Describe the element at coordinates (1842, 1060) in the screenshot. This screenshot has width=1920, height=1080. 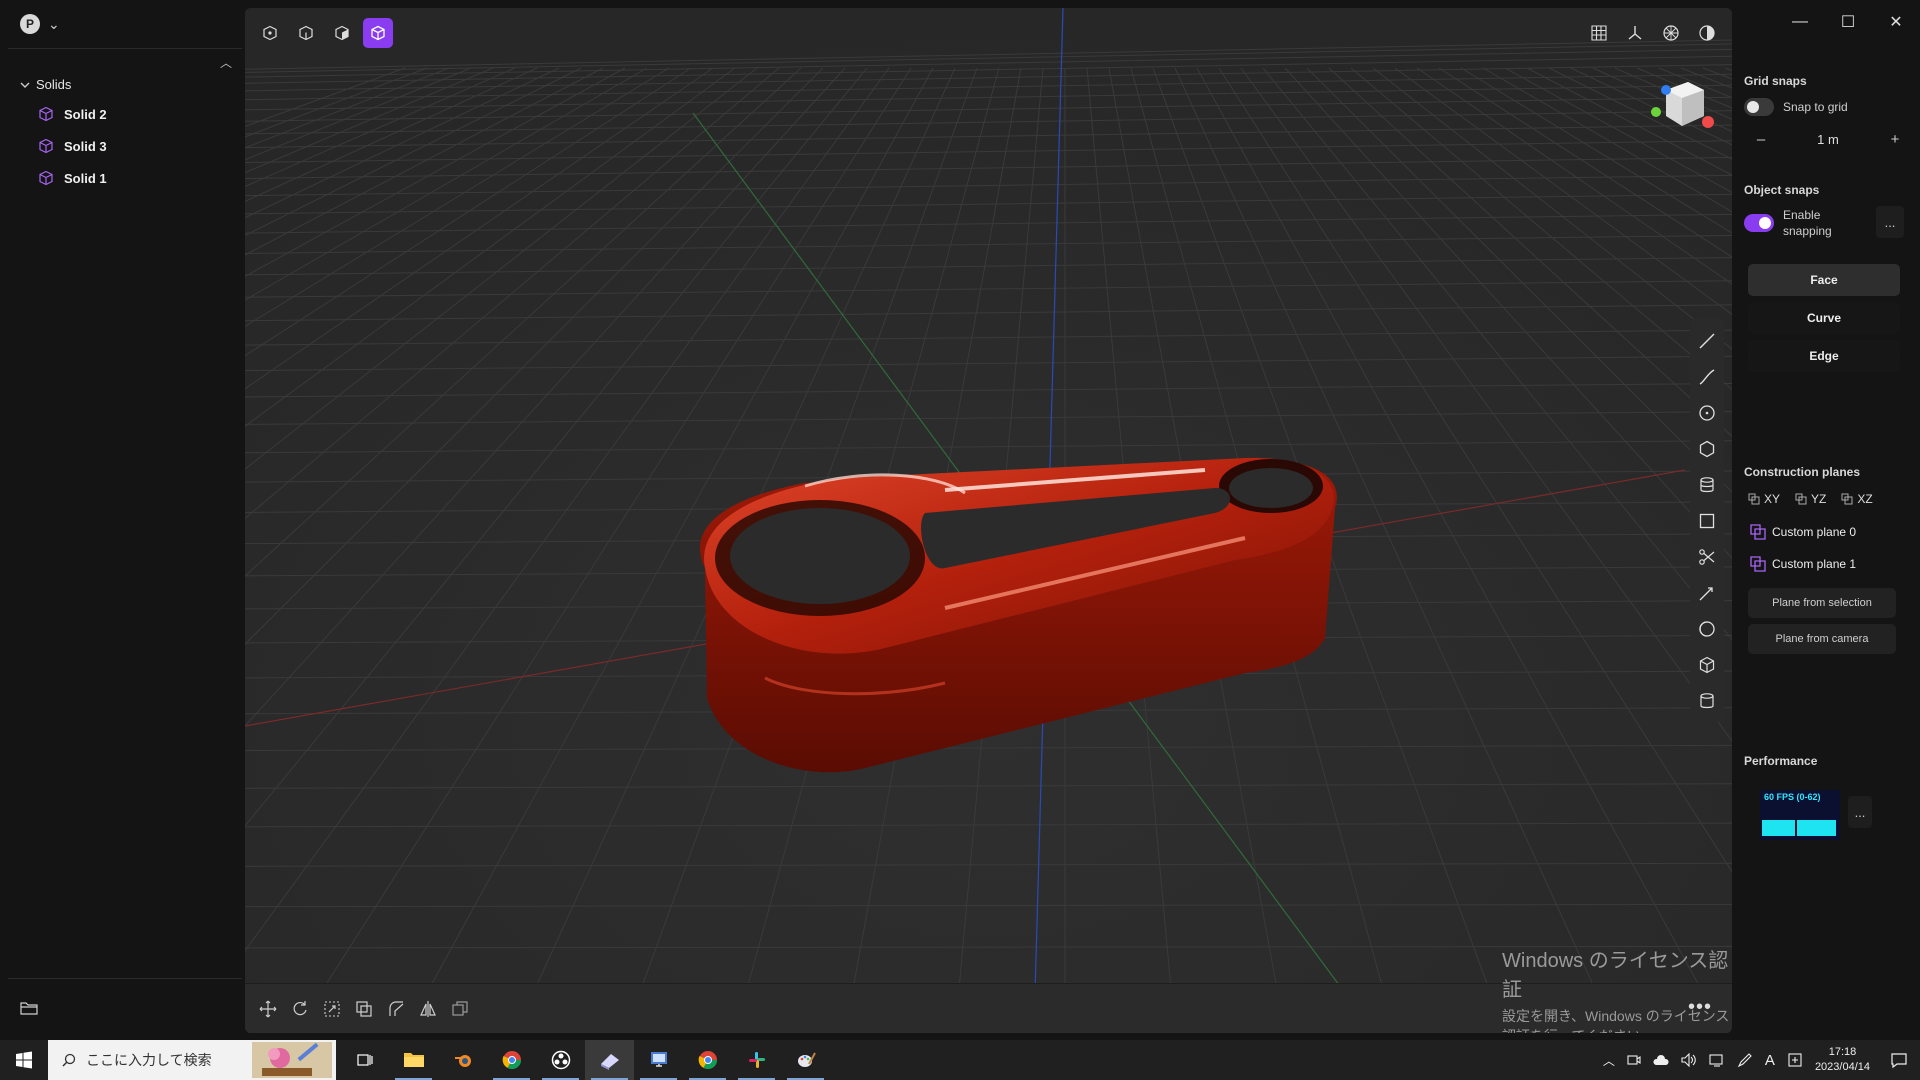
I see `system-clock: 17:18 2023/04/14` at that location.